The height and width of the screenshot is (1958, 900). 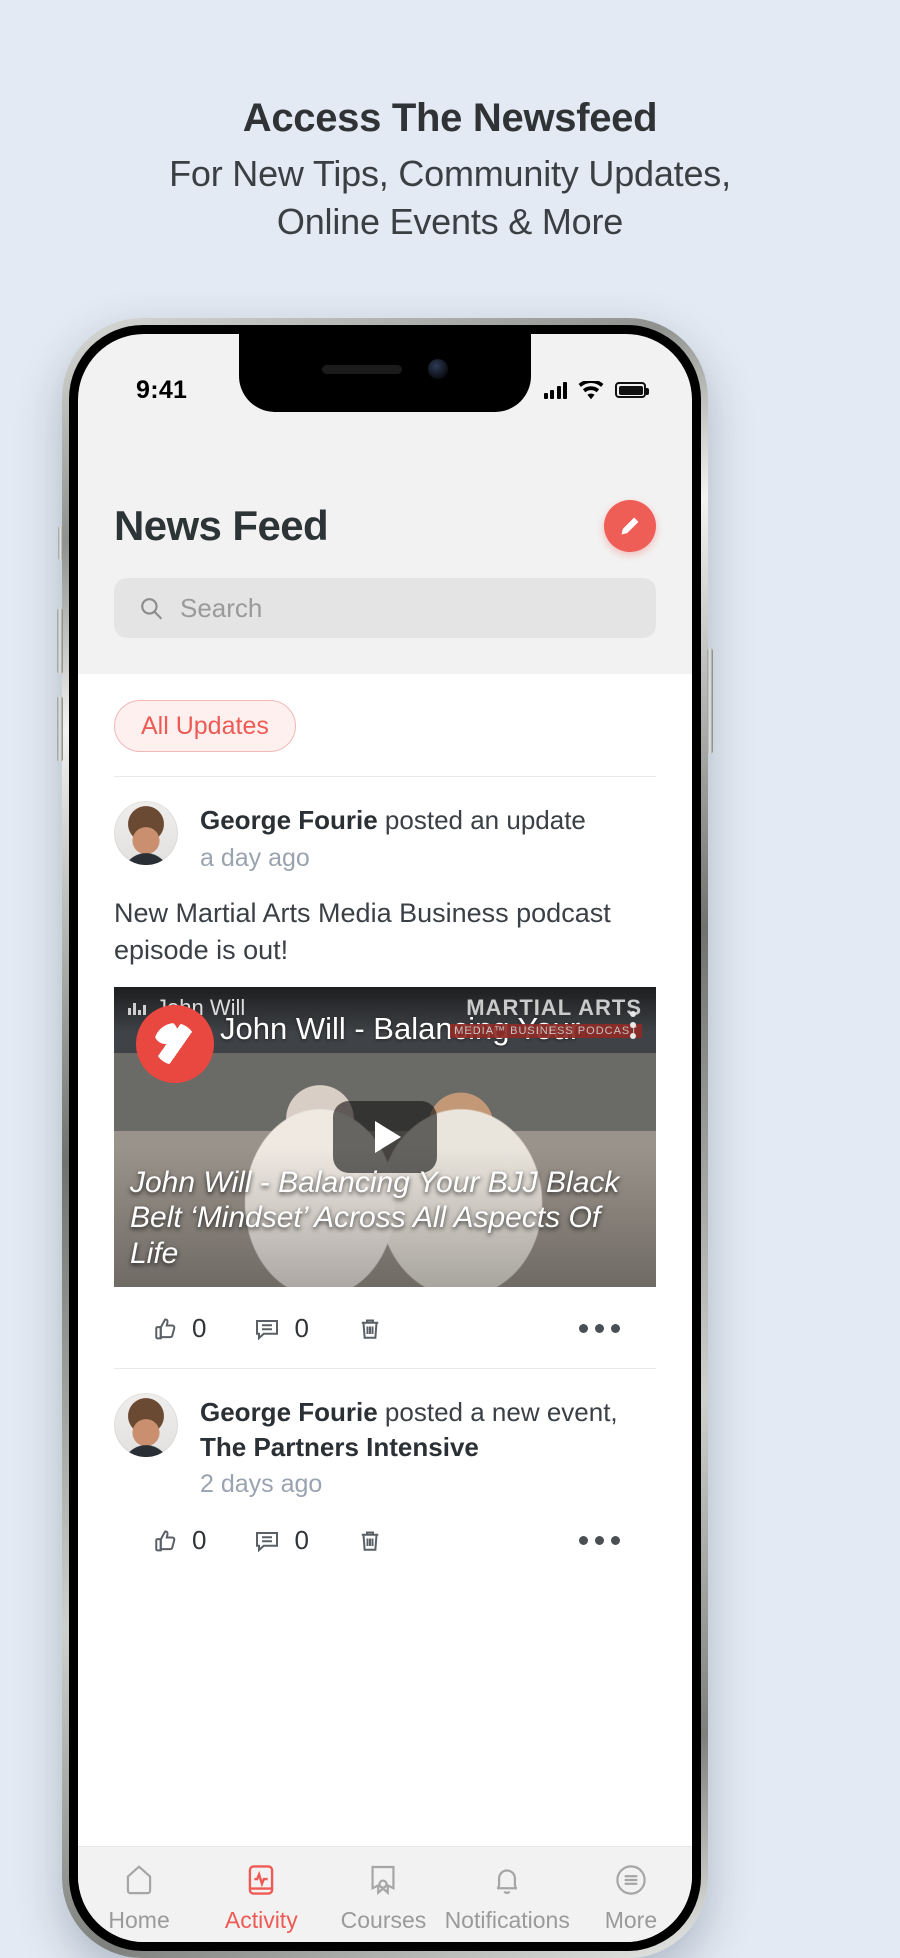 I want to click on tab-notifications: Notifications, so click(x=507, y=1897).